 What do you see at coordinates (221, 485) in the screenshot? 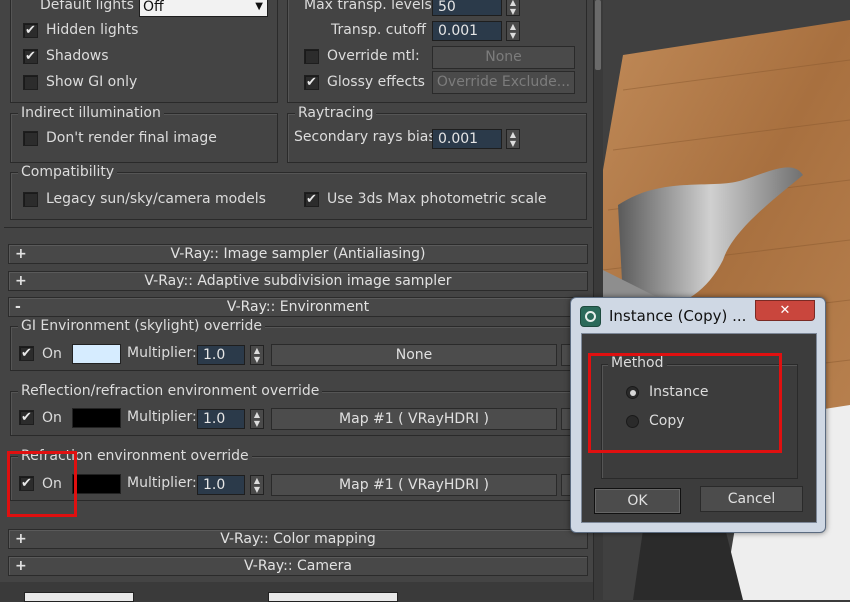
I see `refraction-env-multiplier-field: 1.0` at bounding box center [221, 485].